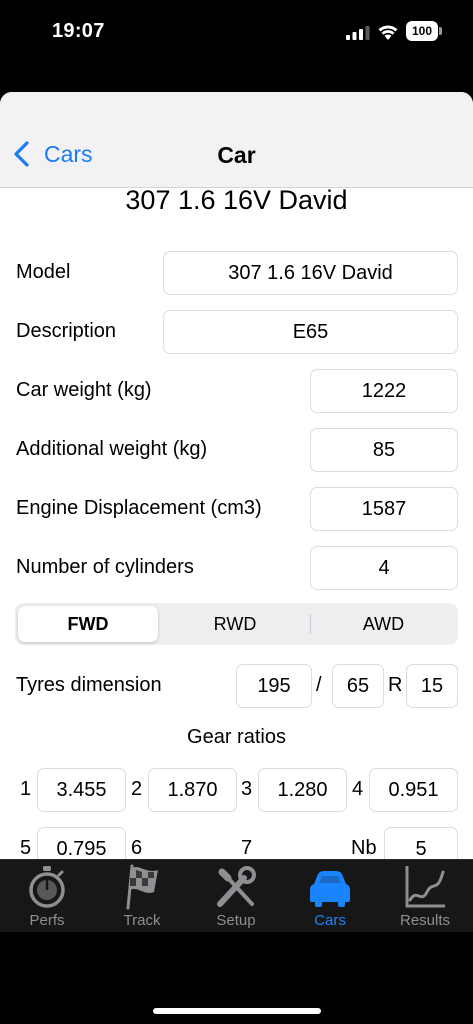 Image resolution: width=473 pixels, height=1024 pixels. Describe the element at coordinates (383, 624) in the screenshot. I see `segment-awd: AWD` at that location.